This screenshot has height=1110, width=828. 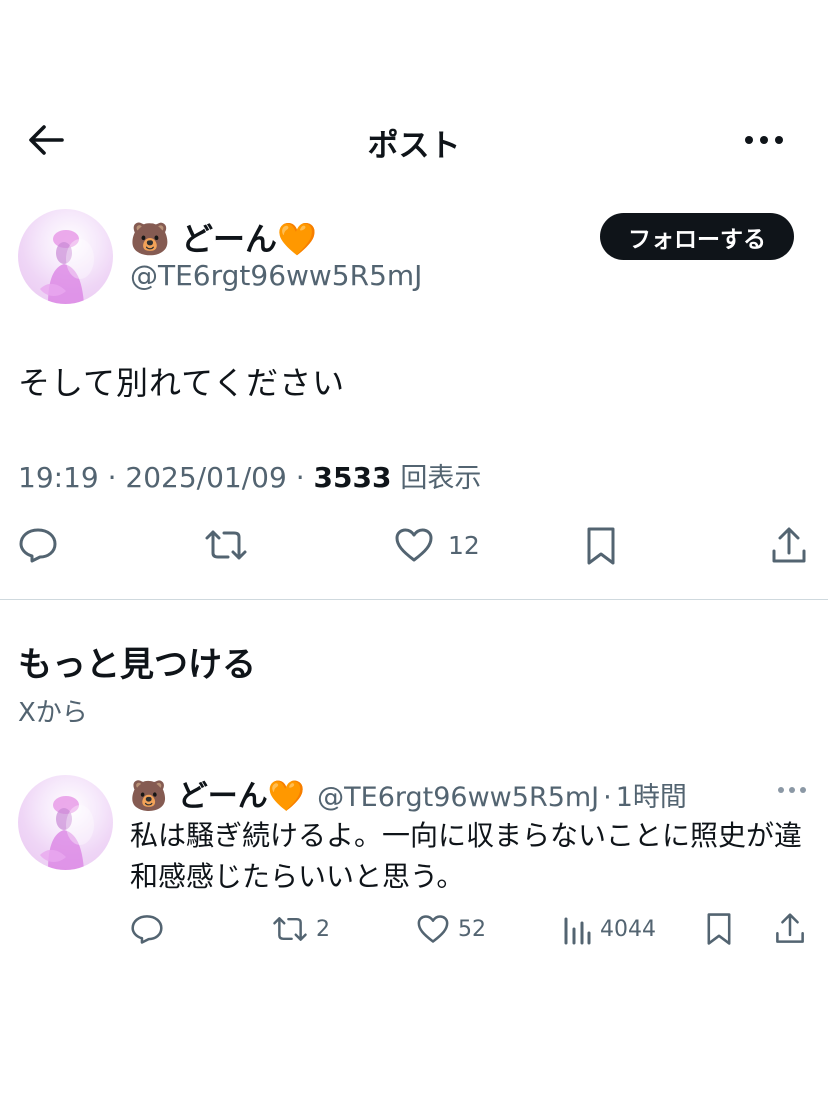 What do you see at coordinates (451, 929) in the screenshot?
I see `related-like-button: 52` at bounding box center [451, 929].